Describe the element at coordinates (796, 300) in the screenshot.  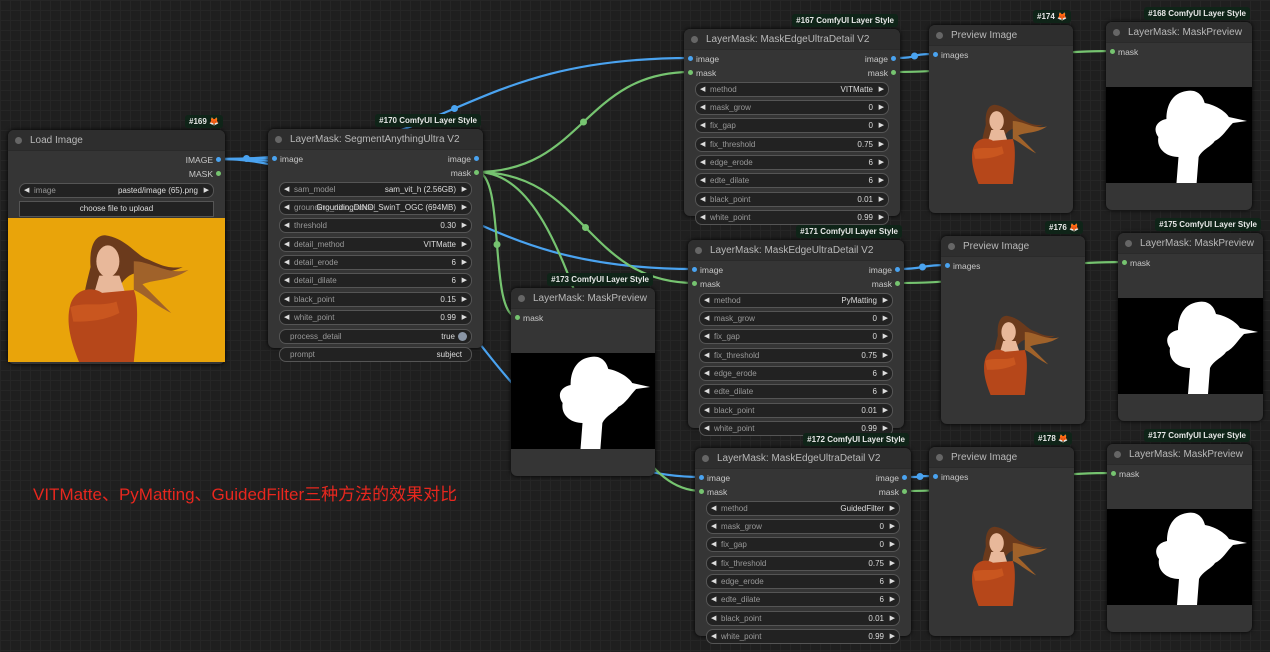
I see `widget-method: ◀ method PyMatting ▶` at that location.